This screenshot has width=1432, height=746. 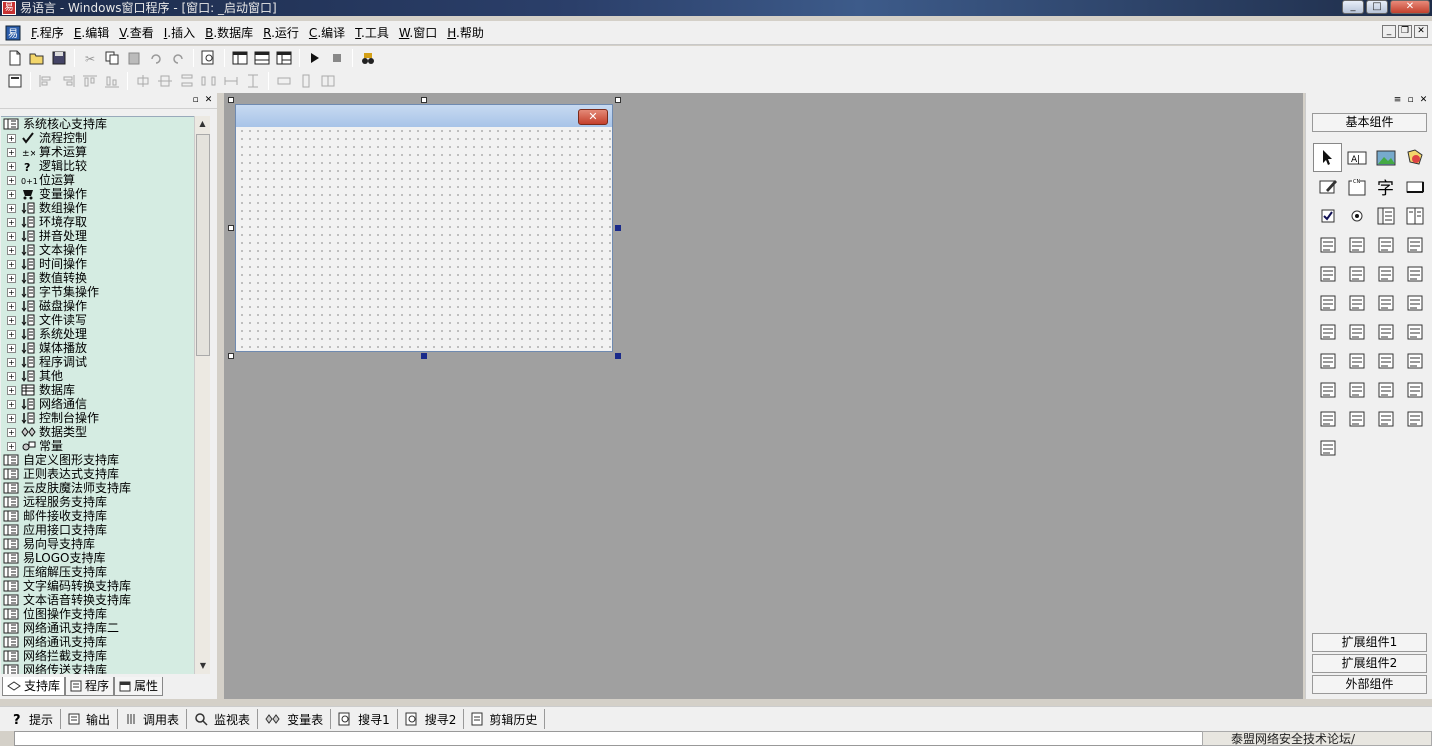 I want to click on database-provider-icon, so click(x=1356, y=418).